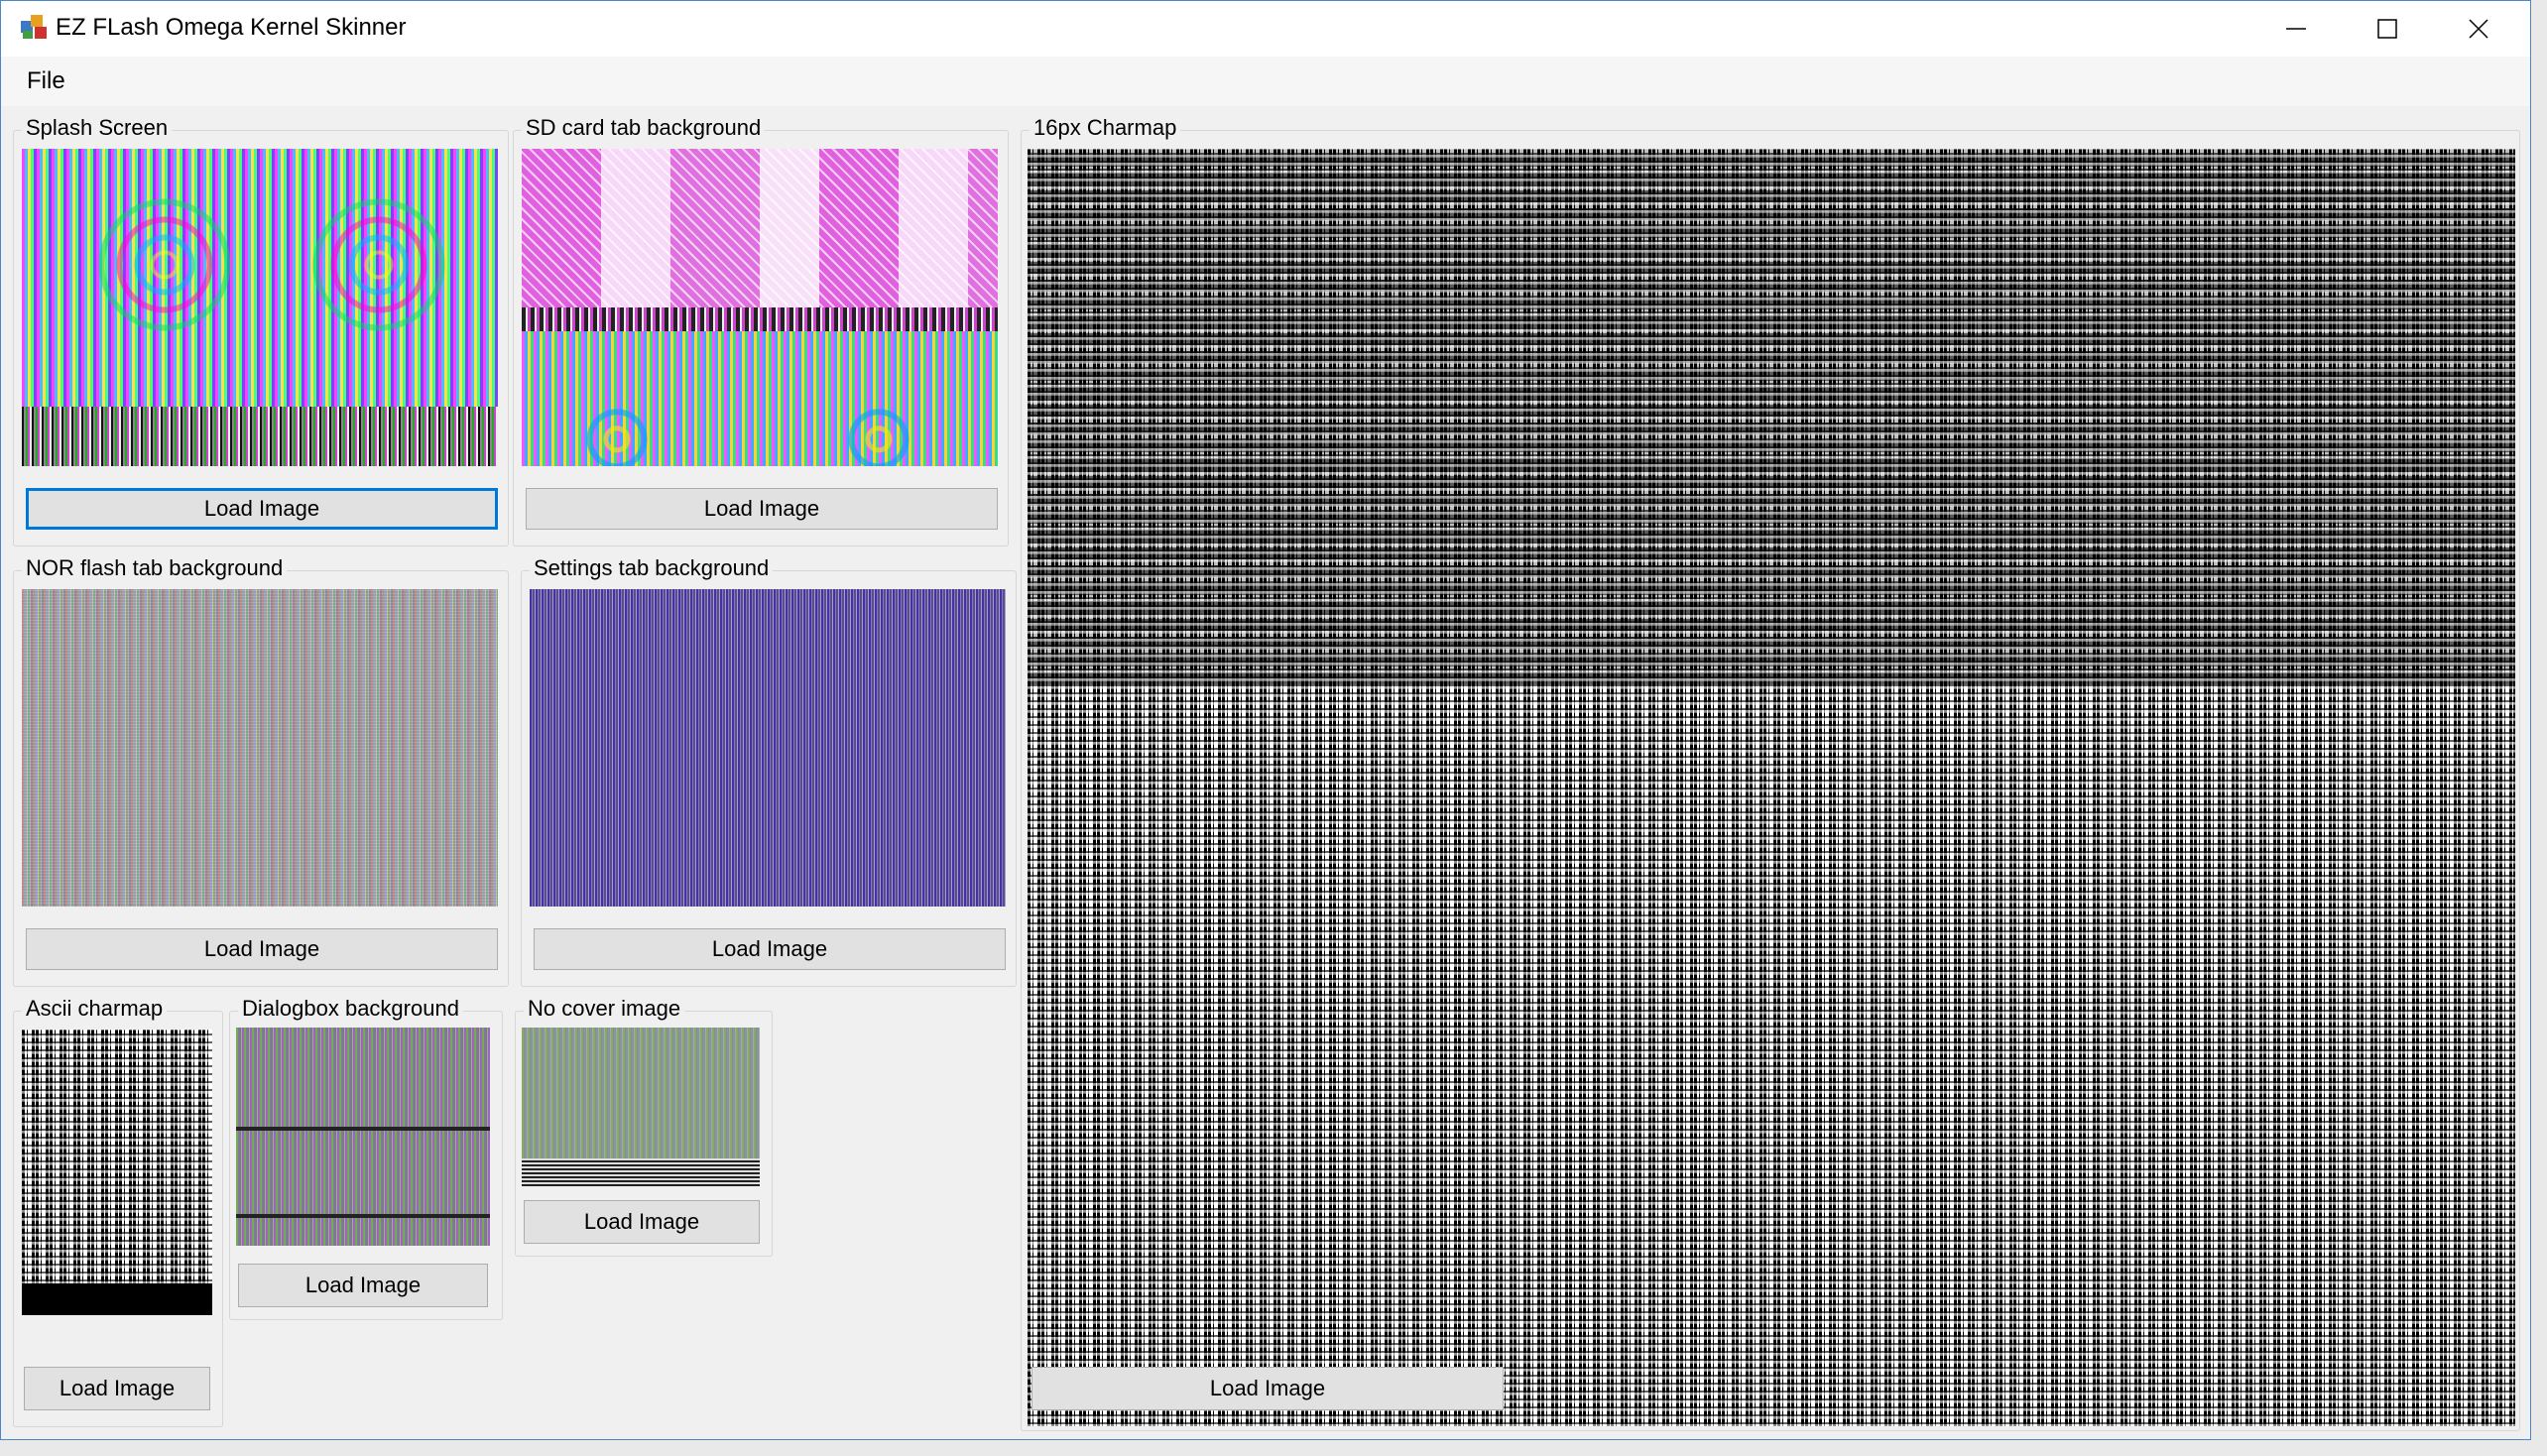  Describe the element at coordinates (642, 1222) in the screenshot. I see `no-cover-load-image-button: Load Image` at that location.